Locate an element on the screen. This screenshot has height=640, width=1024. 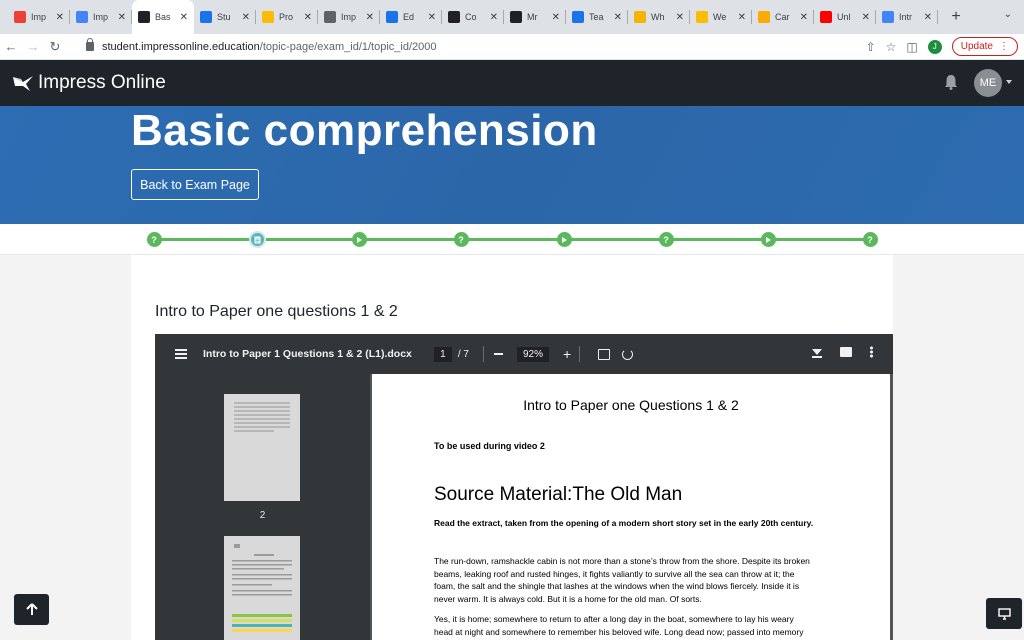
impress-bird-icon is located at coordinates (578, 17).